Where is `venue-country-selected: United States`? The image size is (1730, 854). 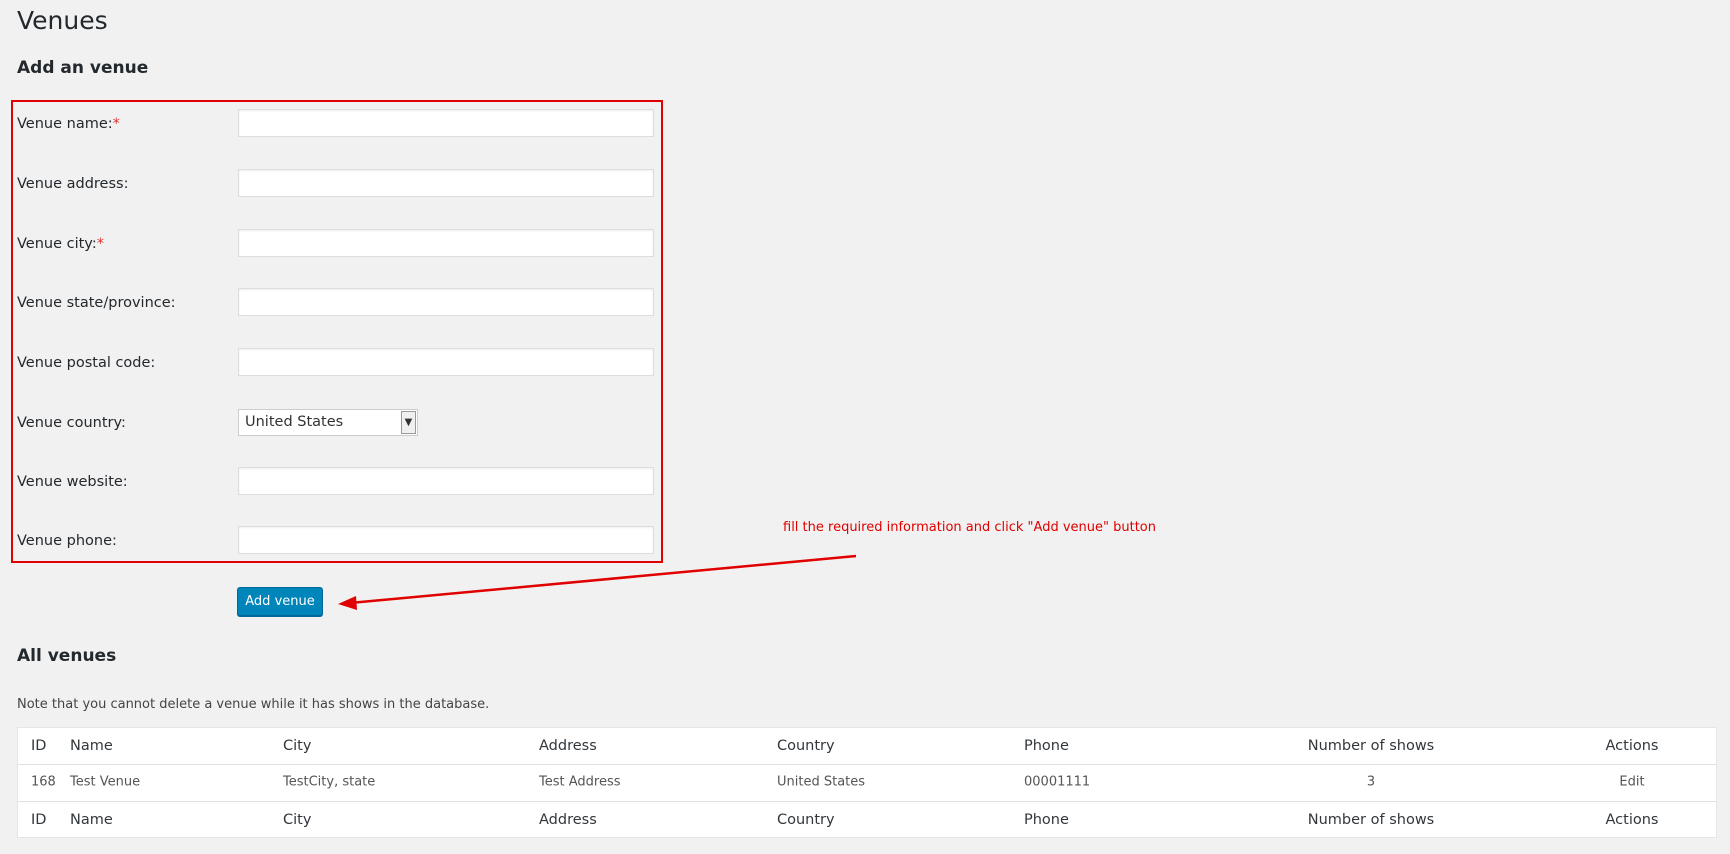 venue-country-selected: United States is located at coordinates (294, 422).